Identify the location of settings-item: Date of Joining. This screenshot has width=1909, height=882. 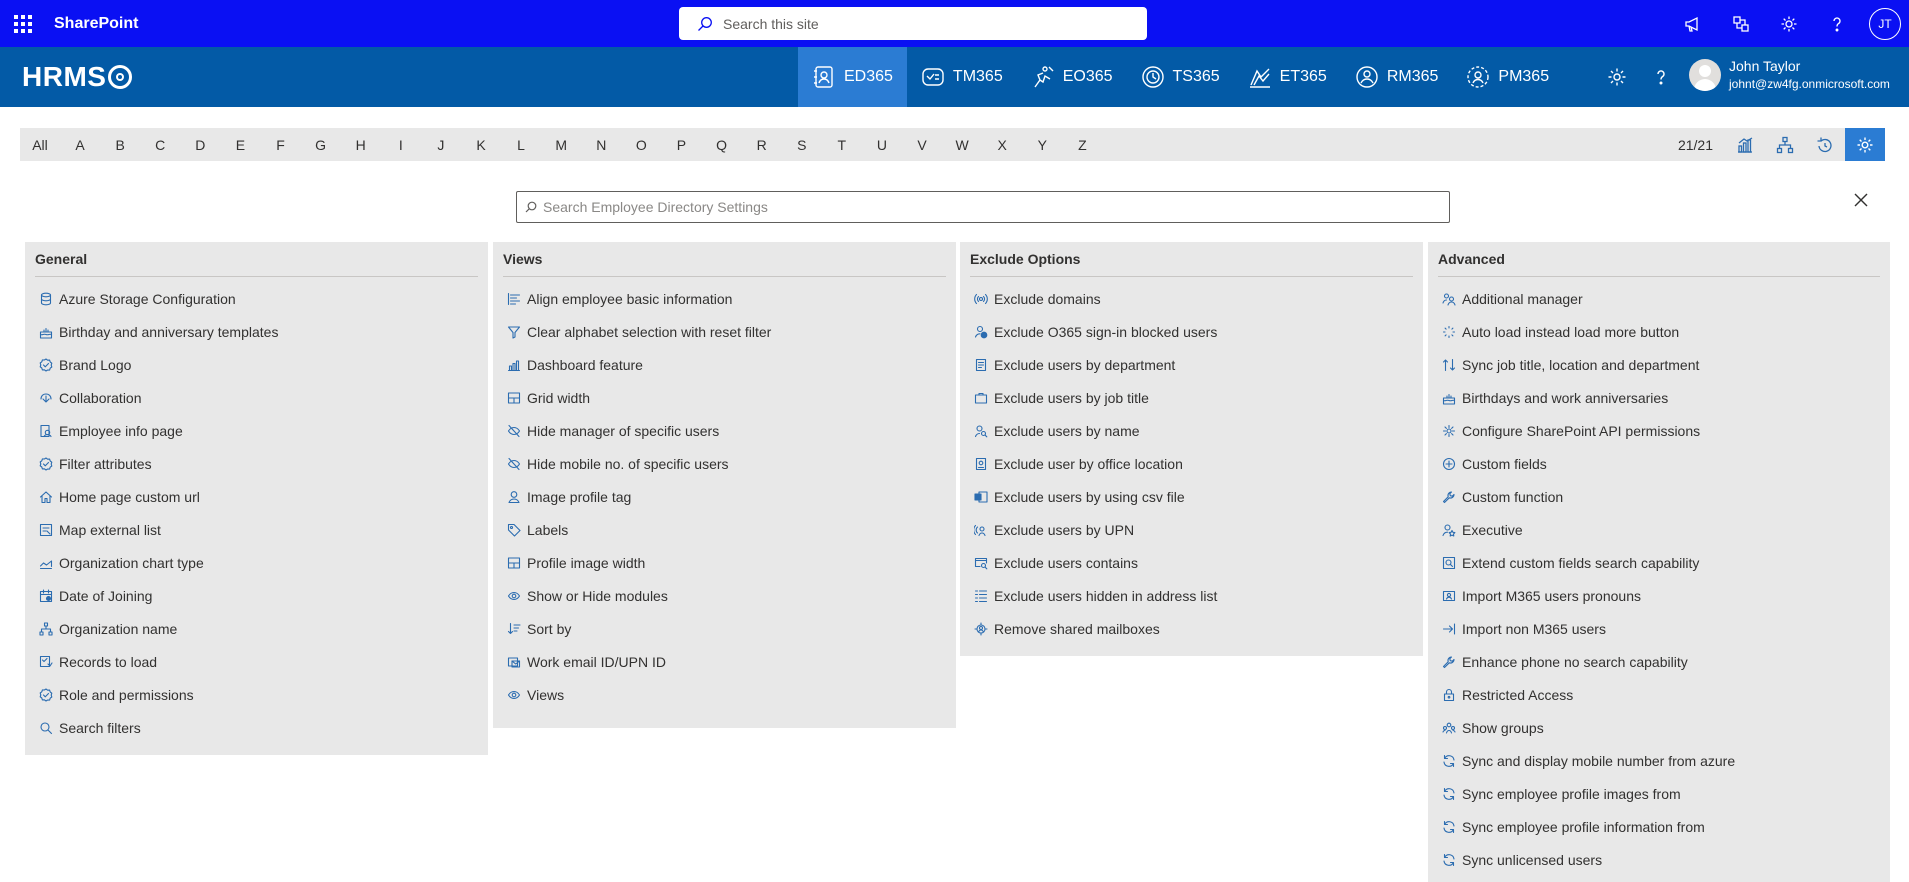
(256, 595).